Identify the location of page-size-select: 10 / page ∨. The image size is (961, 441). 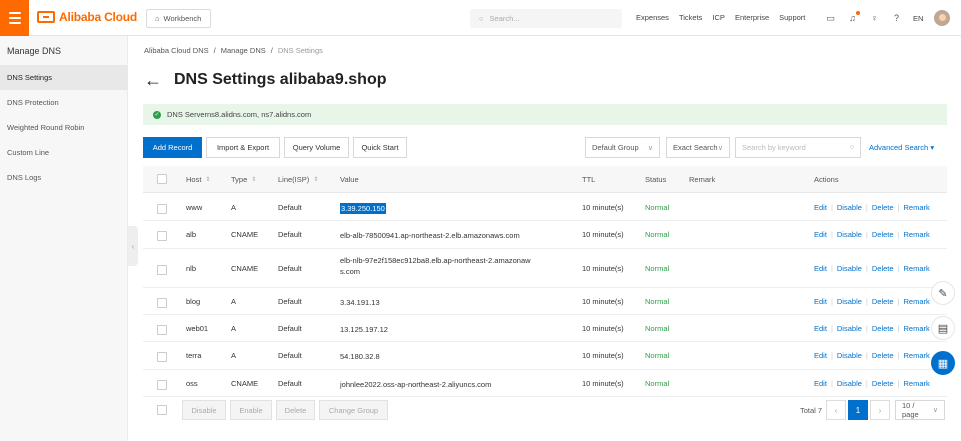
(920, 410).